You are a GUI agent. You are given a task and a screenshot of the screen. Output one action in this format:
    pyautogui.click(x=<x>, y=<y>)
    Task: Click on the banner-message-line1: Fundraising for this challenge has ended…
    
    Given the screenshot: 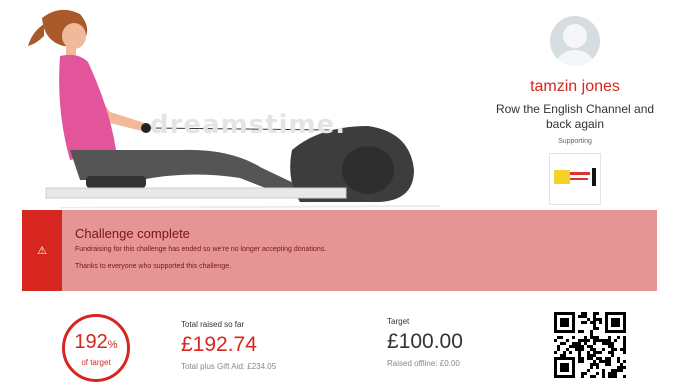 What is the action you would take?
    pyautogui.click(x=201, y=249)
    